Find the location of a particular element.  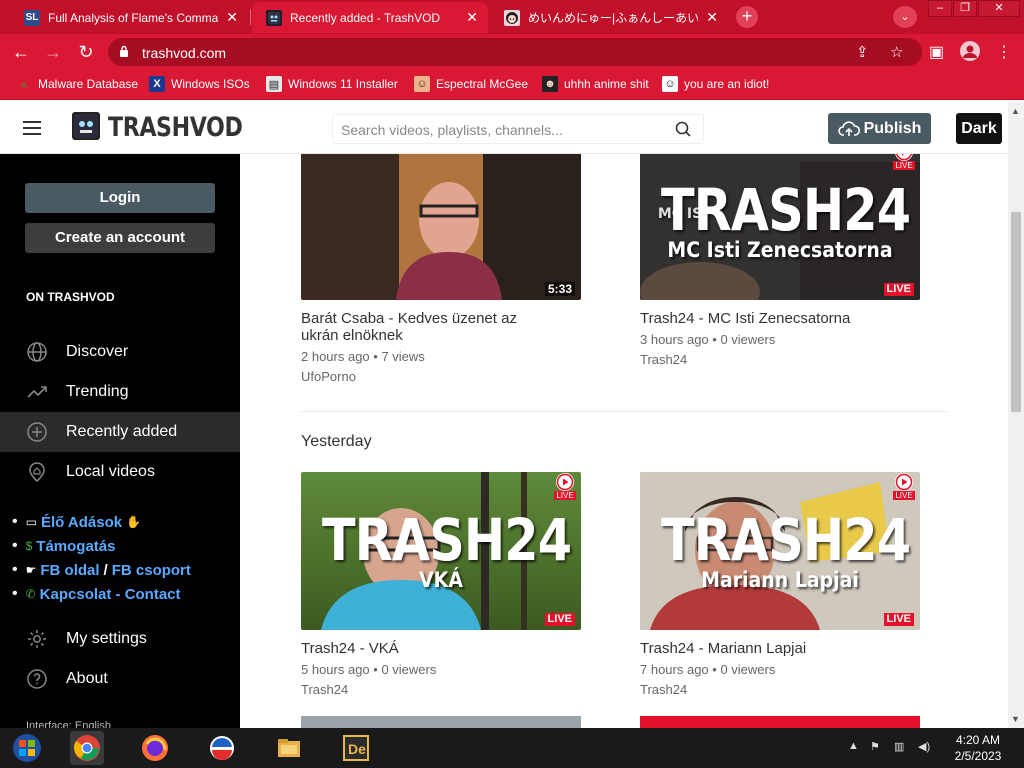

search-input is located at coordinates (501, 130).